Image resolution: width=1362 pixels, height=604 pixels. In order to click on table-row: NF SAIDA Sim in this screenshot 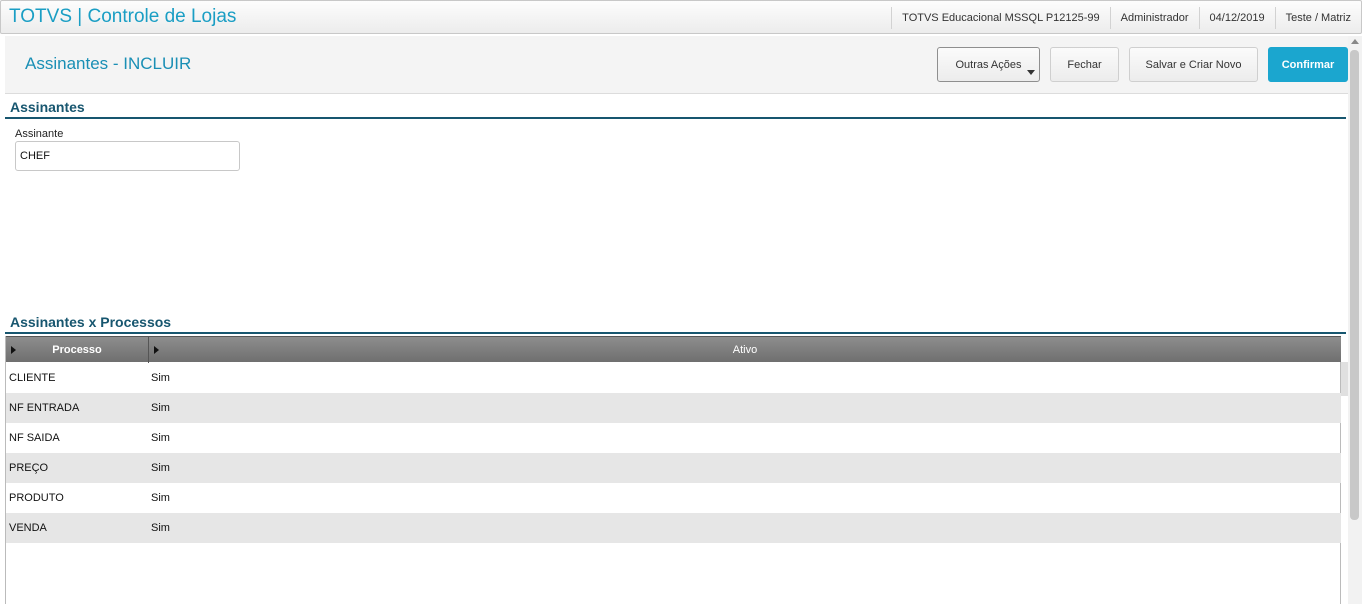, I will do `click(673, 438)`.